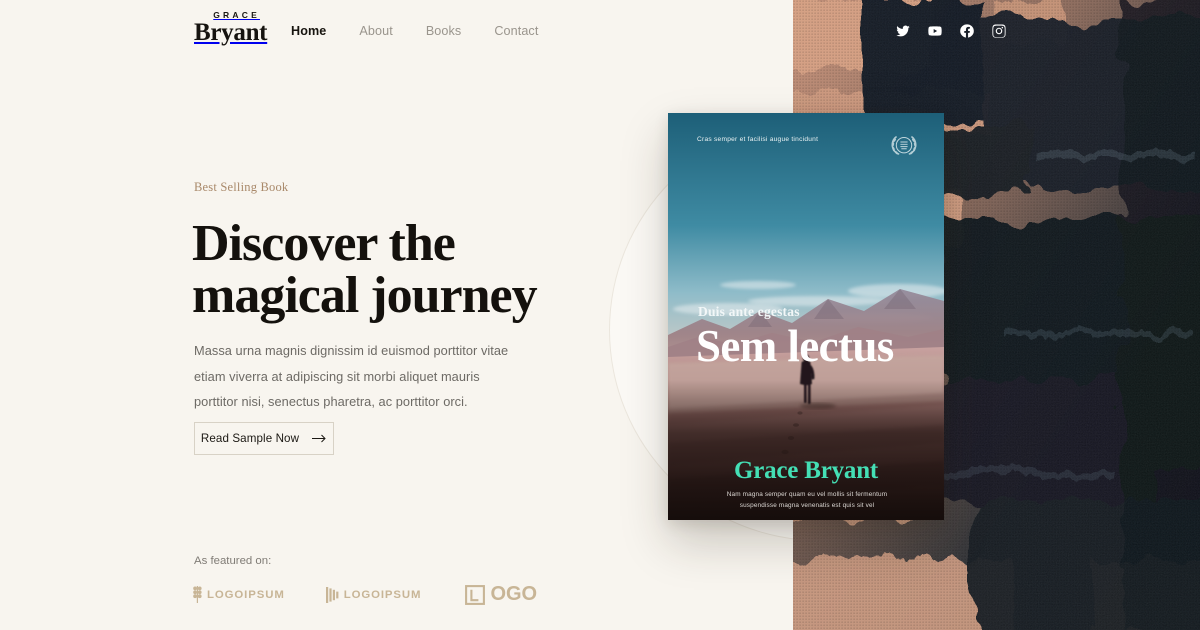  What do you see at coordinates (806, 316) in the screenshot?
I see `book-cover: Cras semper et facilisi augue tincidunt` at bounding box center [806, 316].